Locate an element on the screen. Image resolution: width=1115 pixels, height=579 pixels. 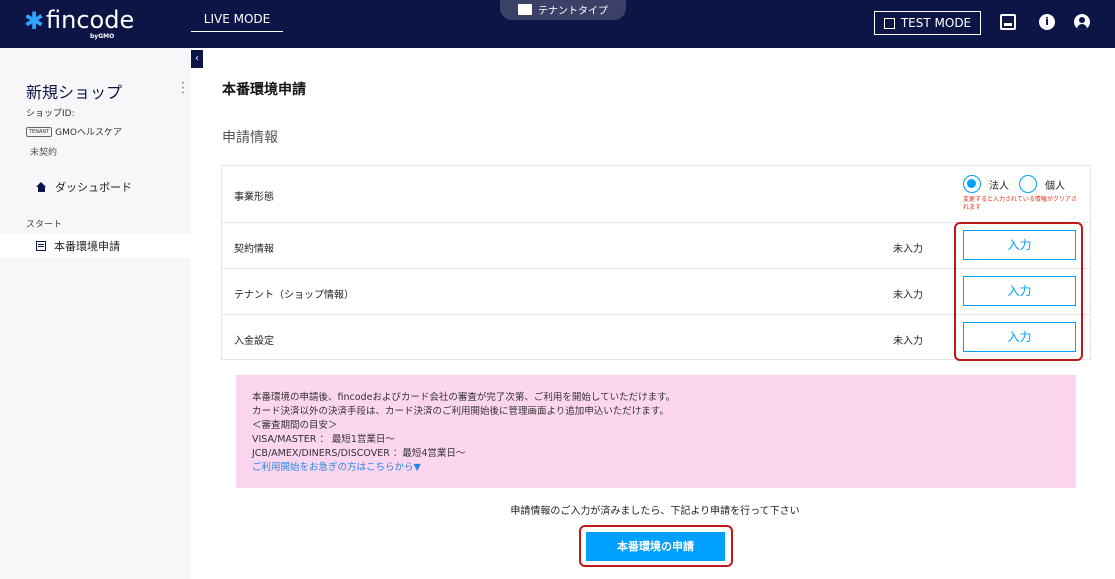
sidebar-section-start: スタート is located at coordinates (44, 225).